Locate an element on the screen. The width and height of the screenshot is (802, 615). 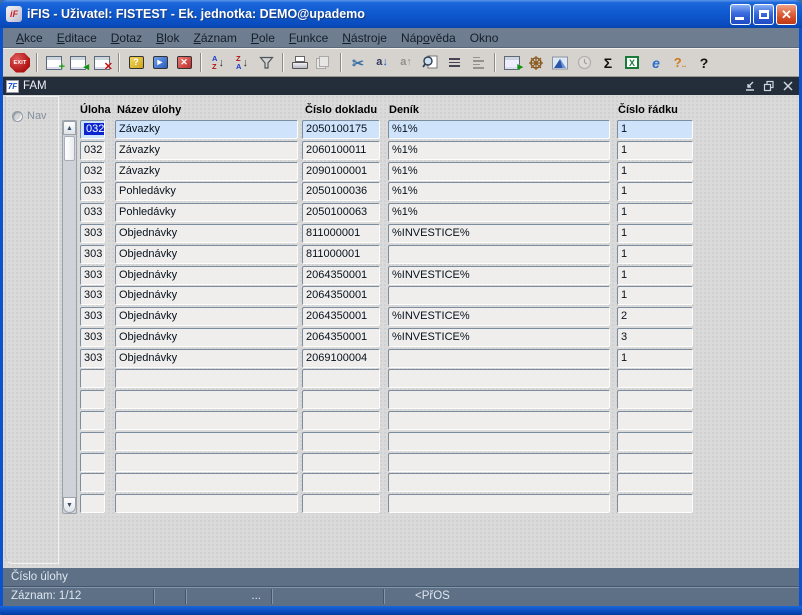
cell-doklad: 2050100175 is located at coordinates (341, 129).